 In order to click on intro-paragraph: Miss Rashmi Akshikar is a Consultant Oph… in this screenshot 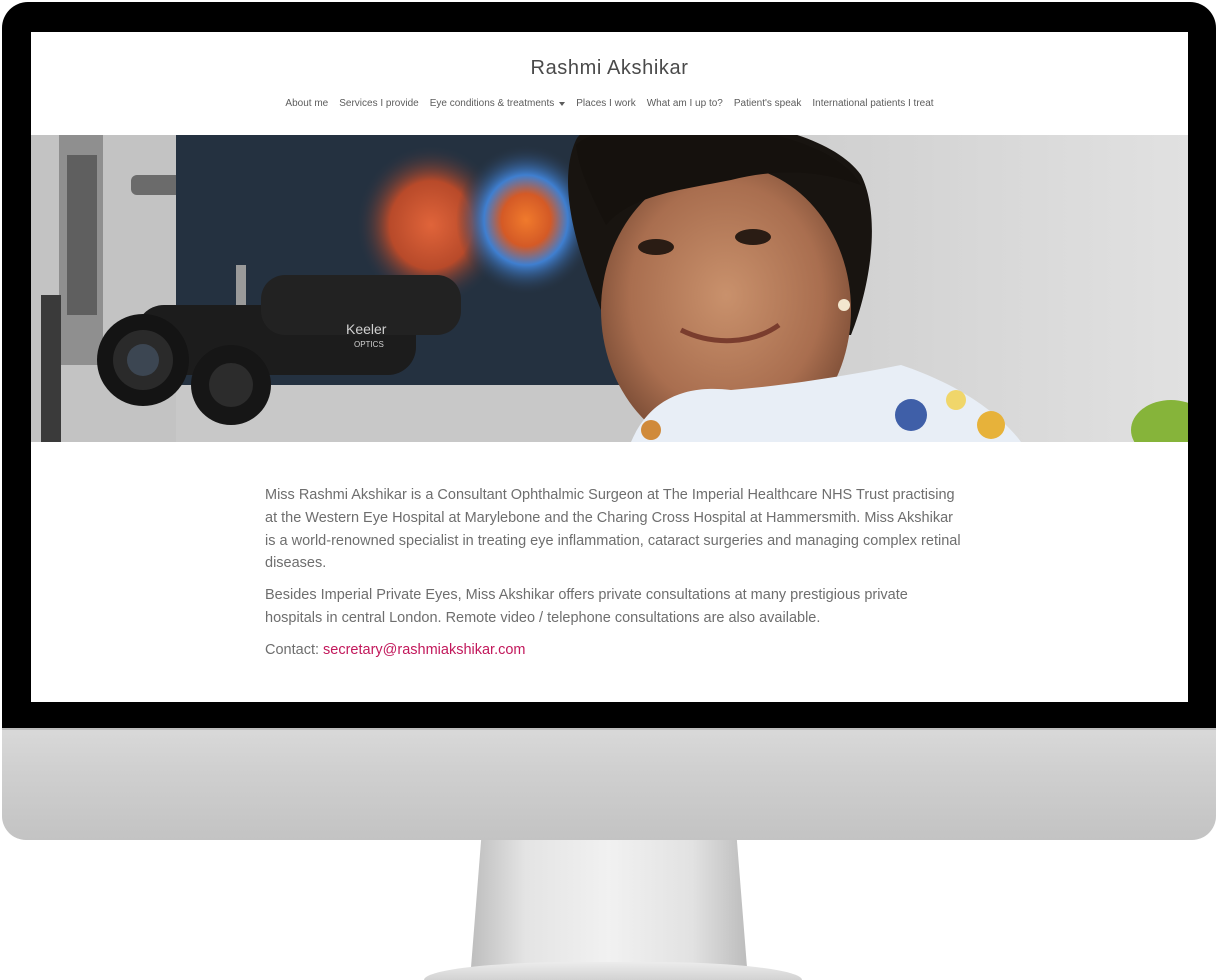, I will do `click(613, 529)`.